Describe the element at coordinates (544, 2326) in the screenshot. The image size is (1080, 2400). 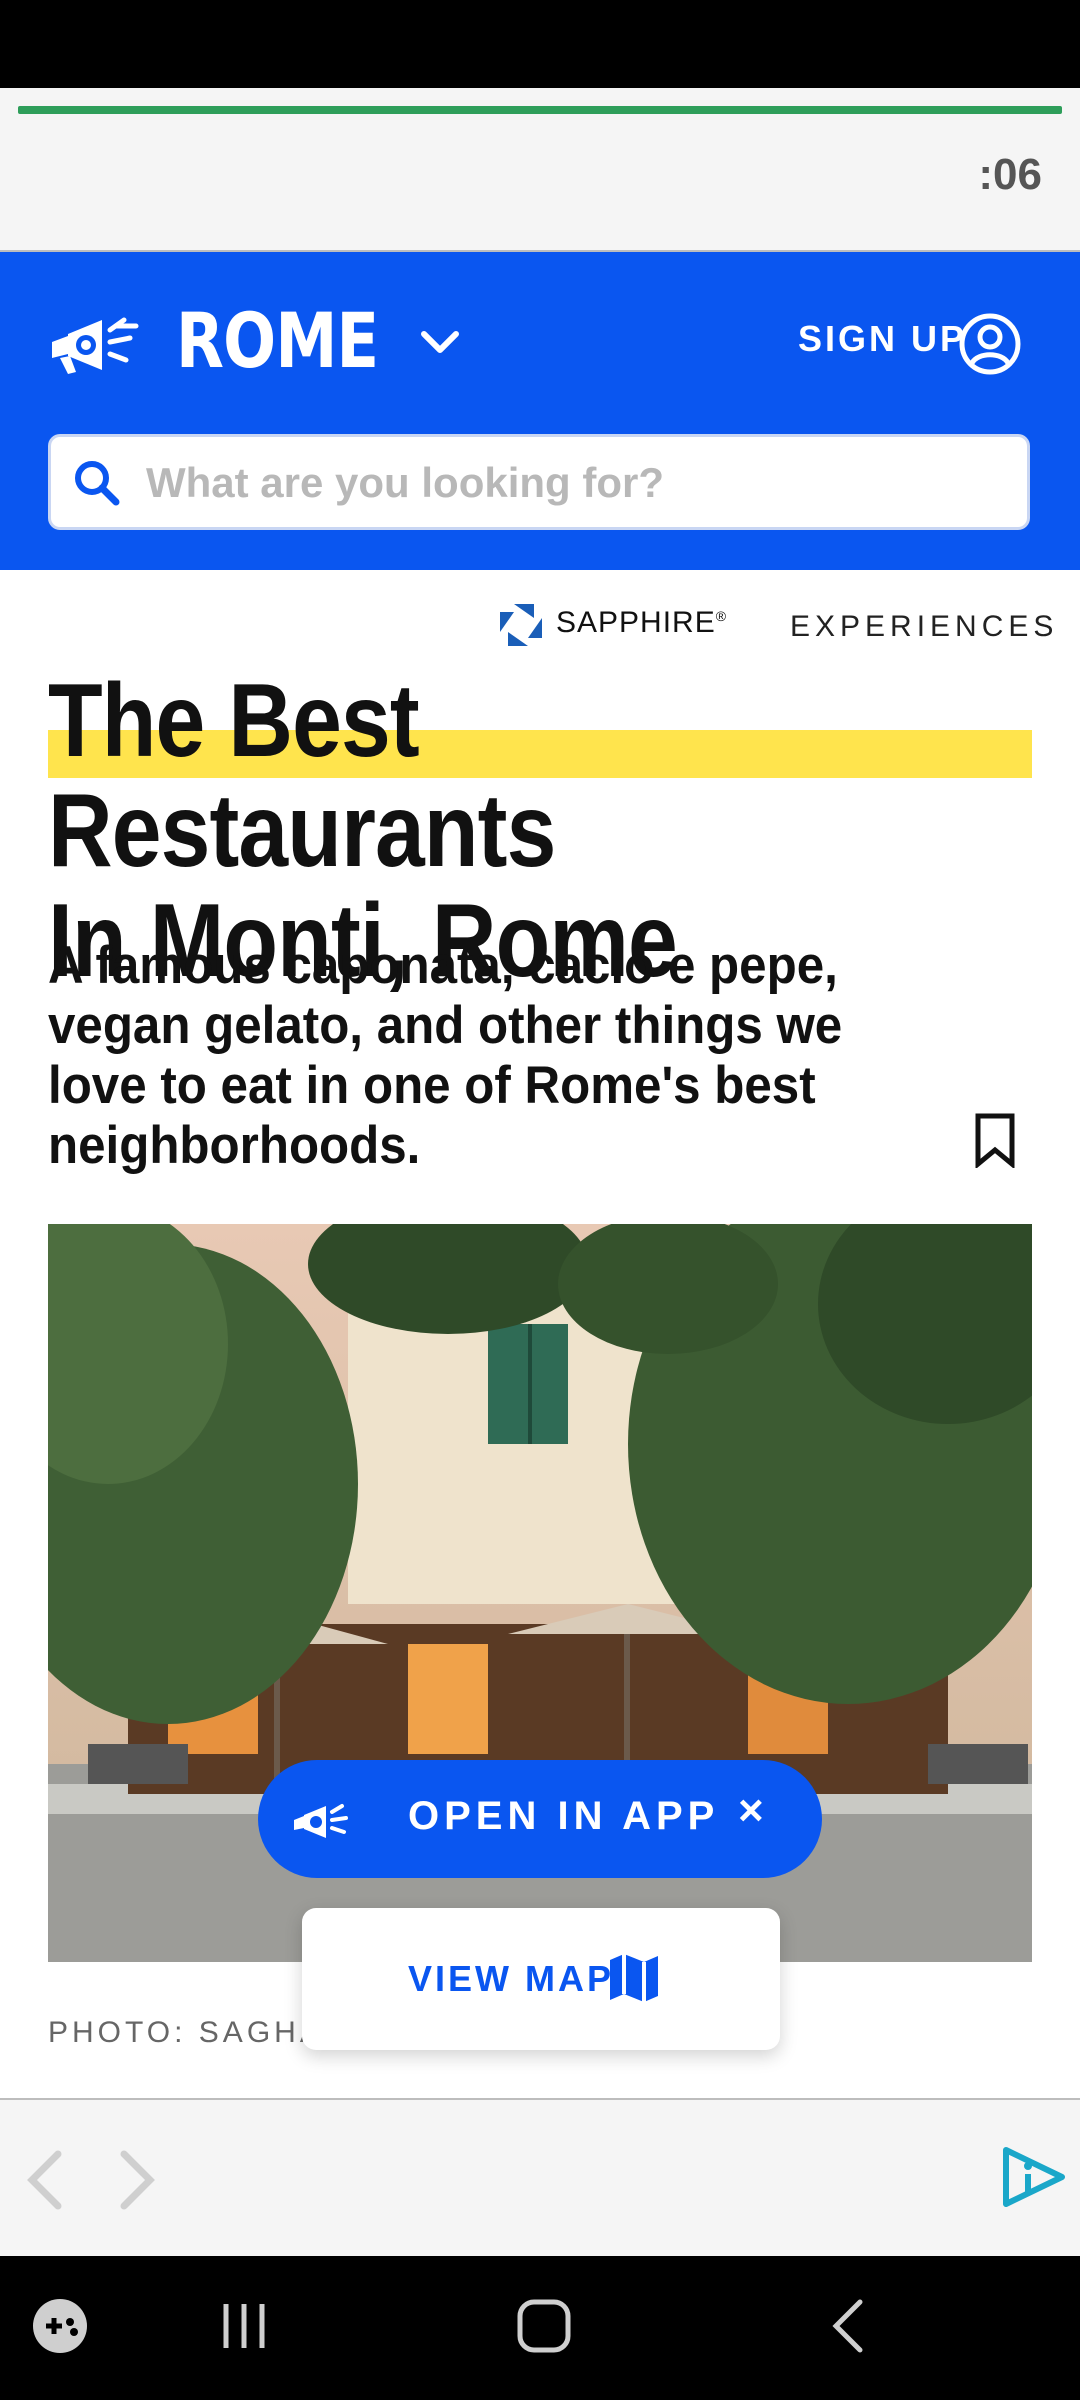
I see `home-icon` at that location.